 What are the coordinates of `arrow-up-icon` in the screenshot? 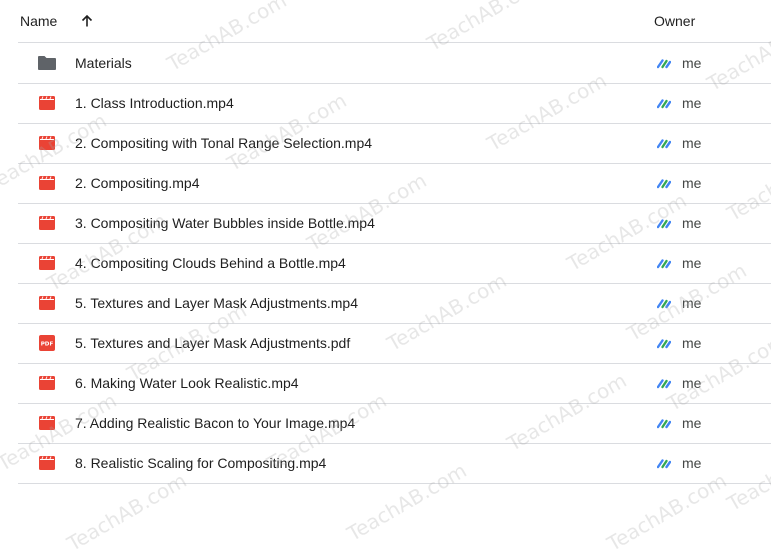 It's located at (87, 21).